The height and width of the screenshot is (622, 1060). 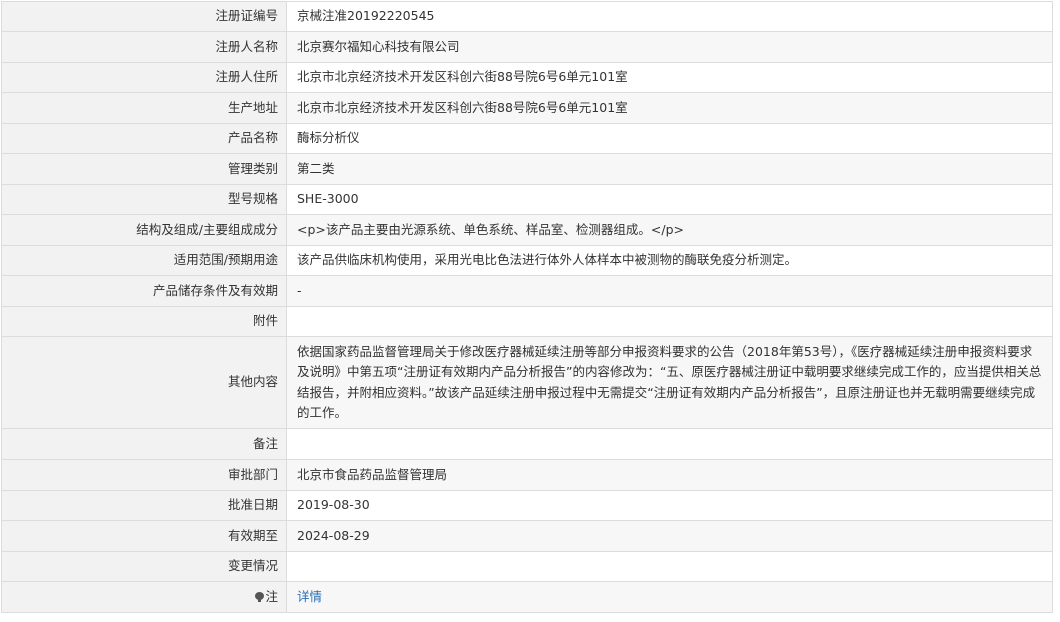 What do you see at coordinates (669, 230) in the screenshot?
I see `row-value: <p>该产品主要由光源系统、单色系统、样品室、检测器组成。</p>` at bounding box center [669, 230].